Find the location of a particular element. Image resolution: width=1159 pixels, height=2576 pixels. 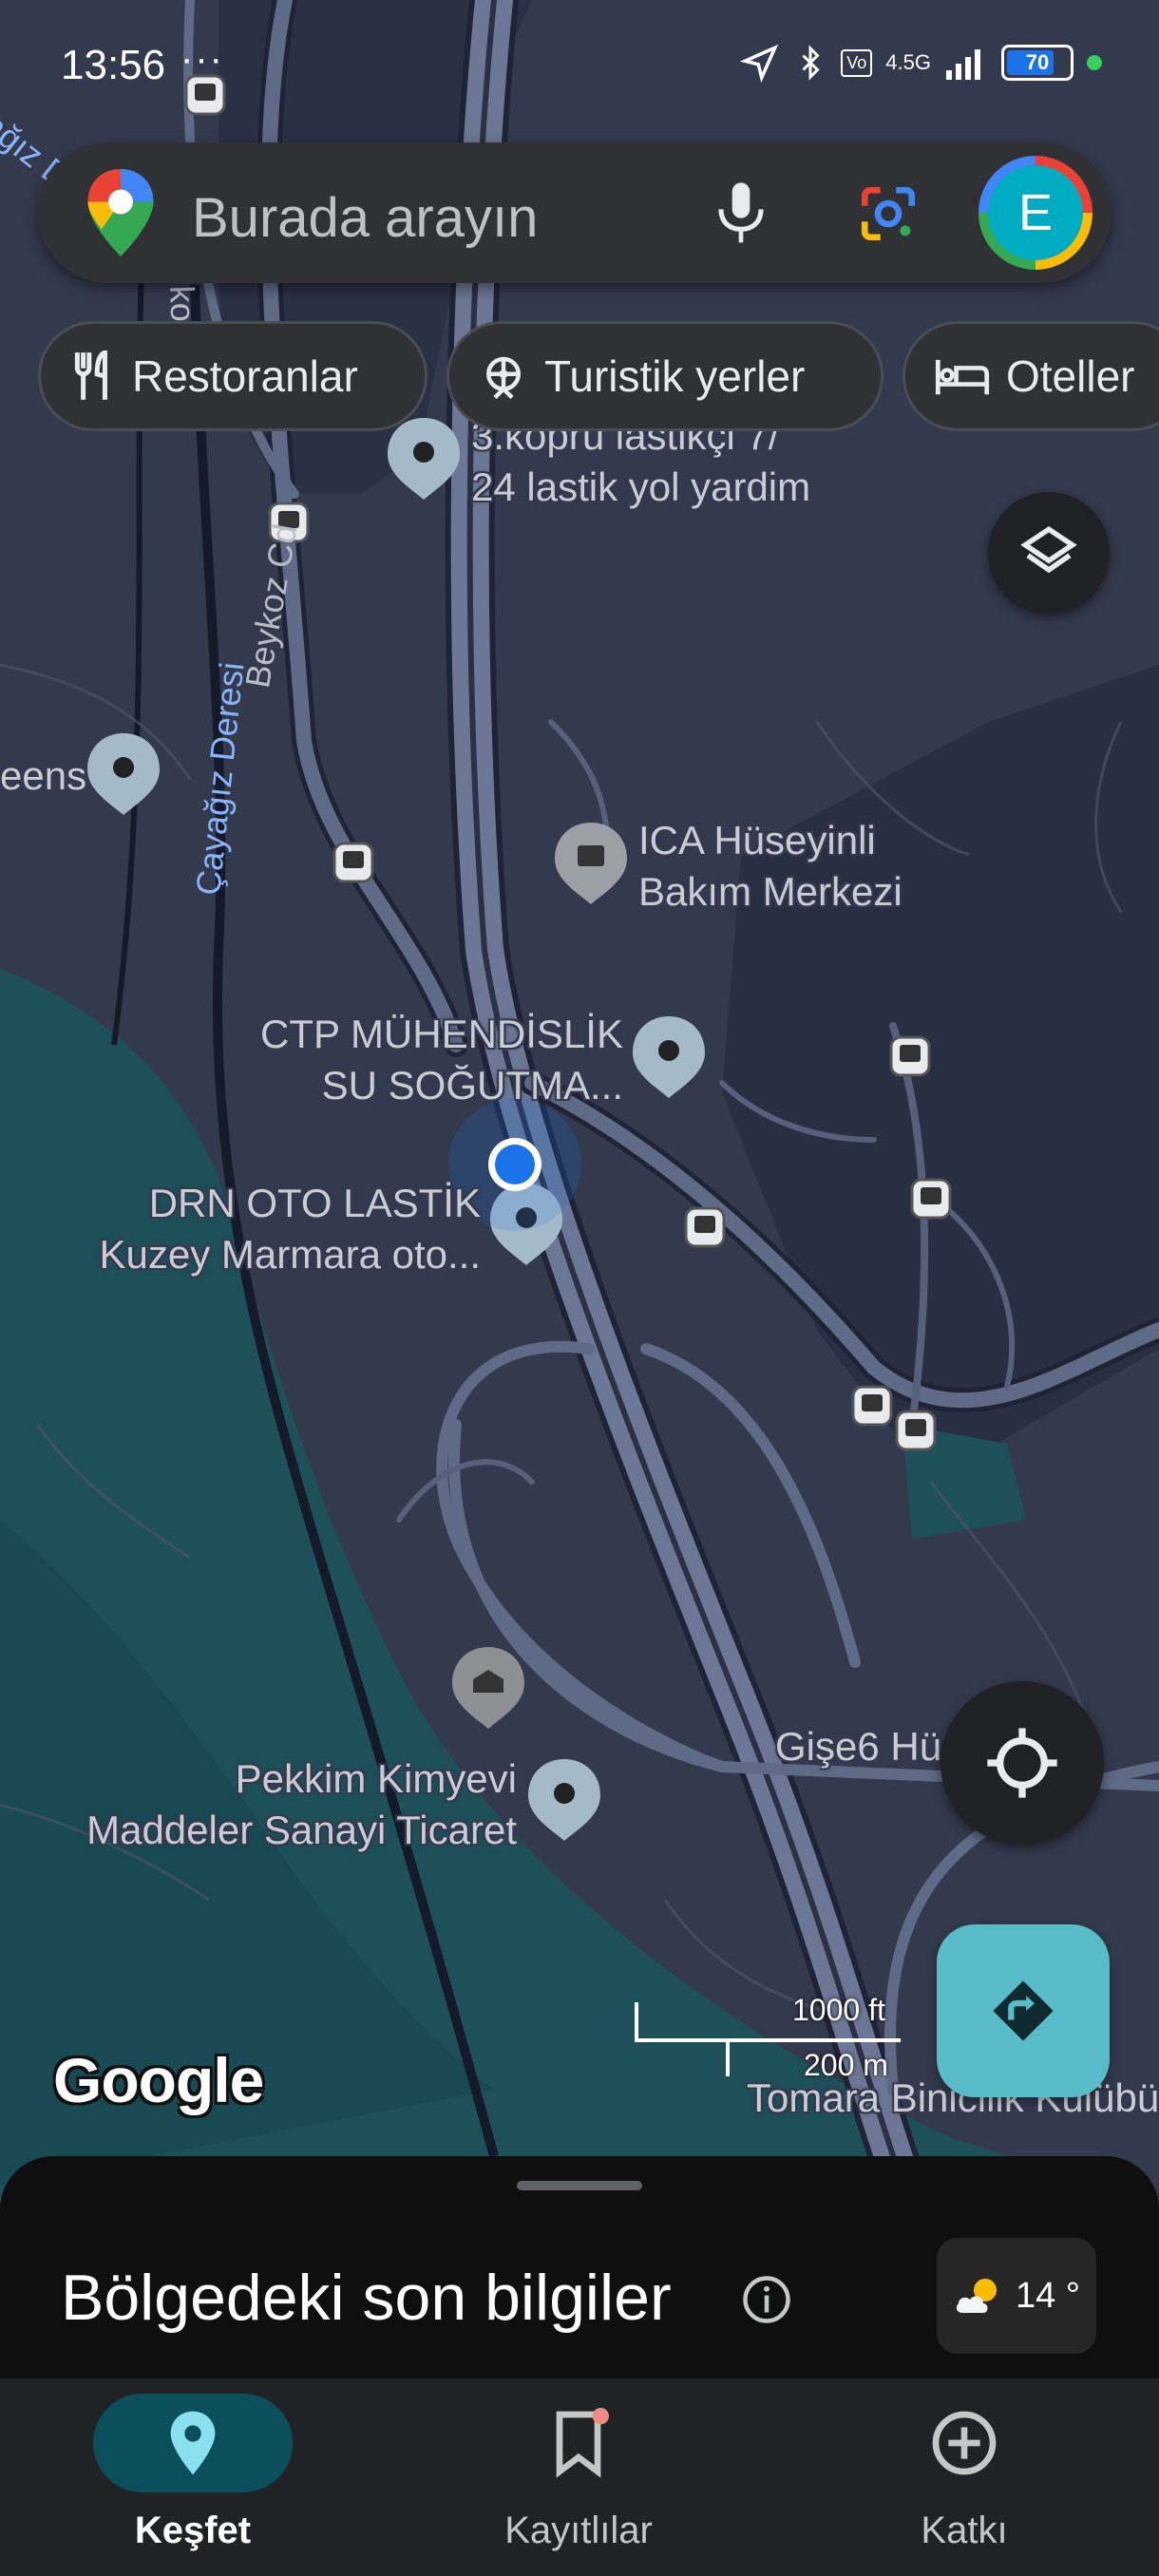

map-layers-button is located at coordinates (1049, 553).